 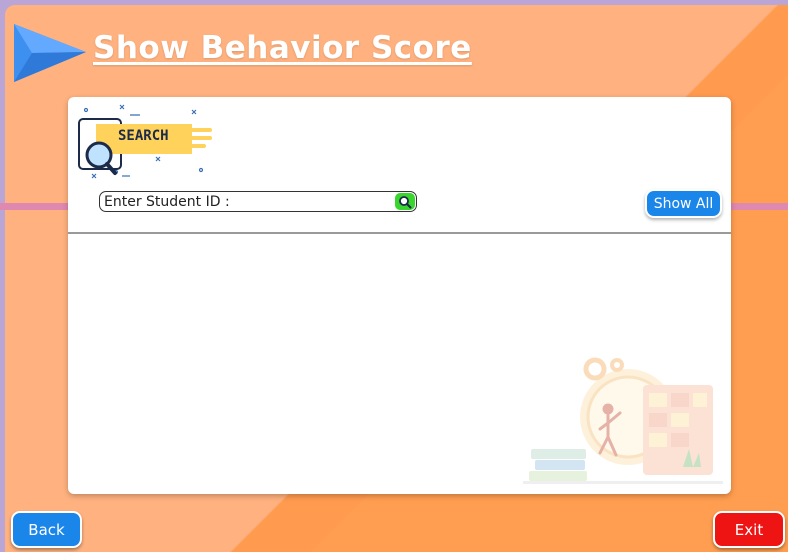 I want to click on deadline-illustration, so click(x=623, y=420).